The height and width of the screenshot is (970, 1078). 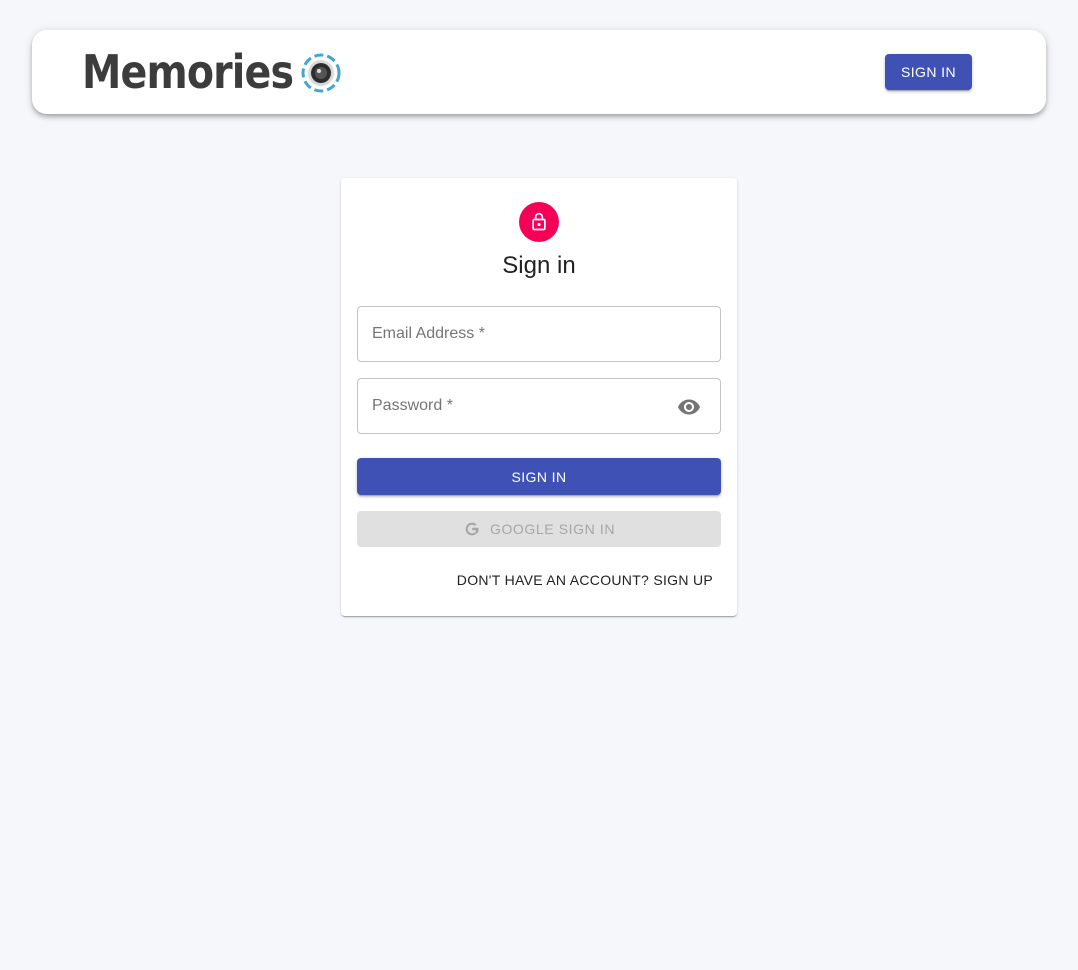 I want to click on google-sign-in-button: GOOGLE SIGN IN, so click(x=539, y=529).